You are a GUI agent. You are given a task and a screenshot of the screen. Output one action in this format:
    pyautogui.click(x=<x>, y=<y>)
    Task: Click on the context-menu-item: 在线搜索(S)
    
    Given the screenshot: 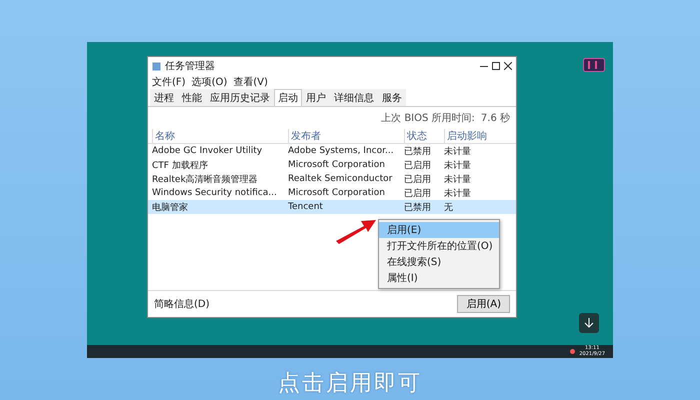 What is the action you would take?
    pyautogui.click(x=439, y=262)
    